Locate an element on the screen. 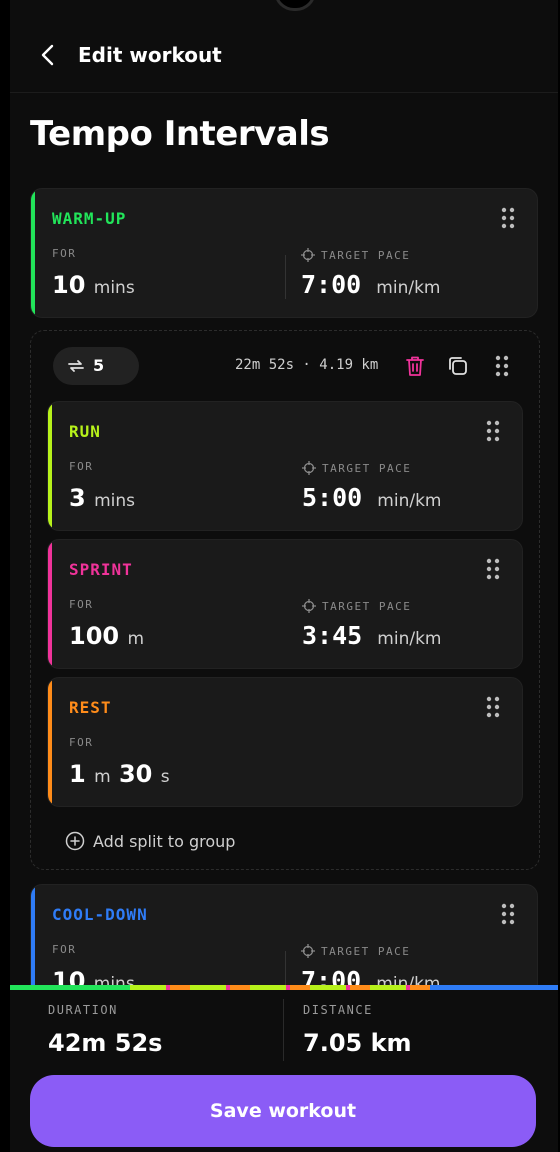  sprint-color-bar is located at coordinates (50, 604).